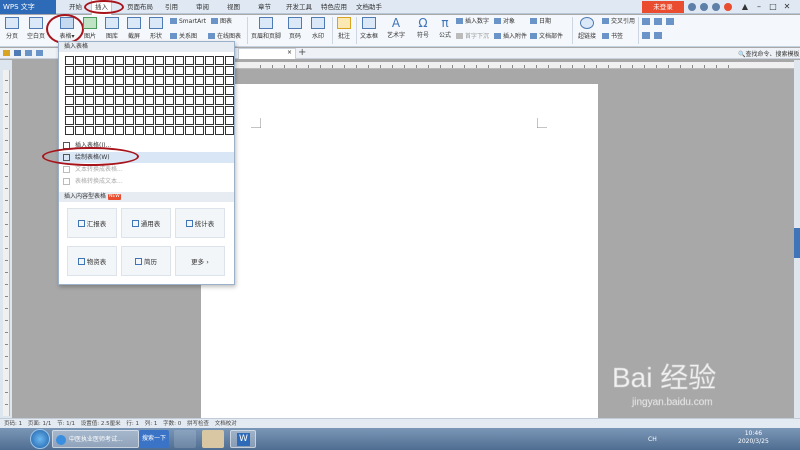  I want to click on chart-button: 图表, so click(221, 21).